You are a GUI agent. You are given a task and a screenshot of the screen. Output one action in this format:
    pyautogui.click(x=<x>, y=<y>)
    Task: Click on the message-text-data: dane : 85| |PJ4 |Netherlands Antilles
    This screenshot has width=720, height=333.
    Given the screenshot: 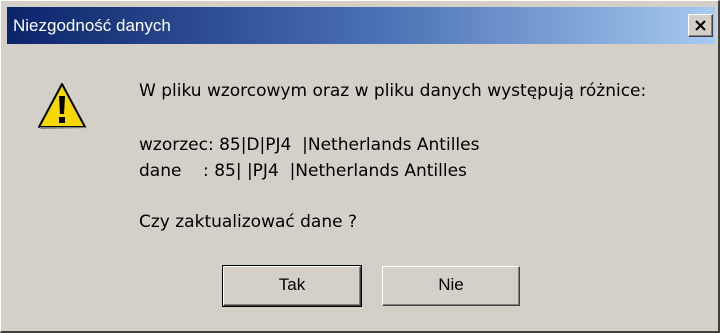 What is the action you would take?
    pyautogui.click(x=303, y=171)
    